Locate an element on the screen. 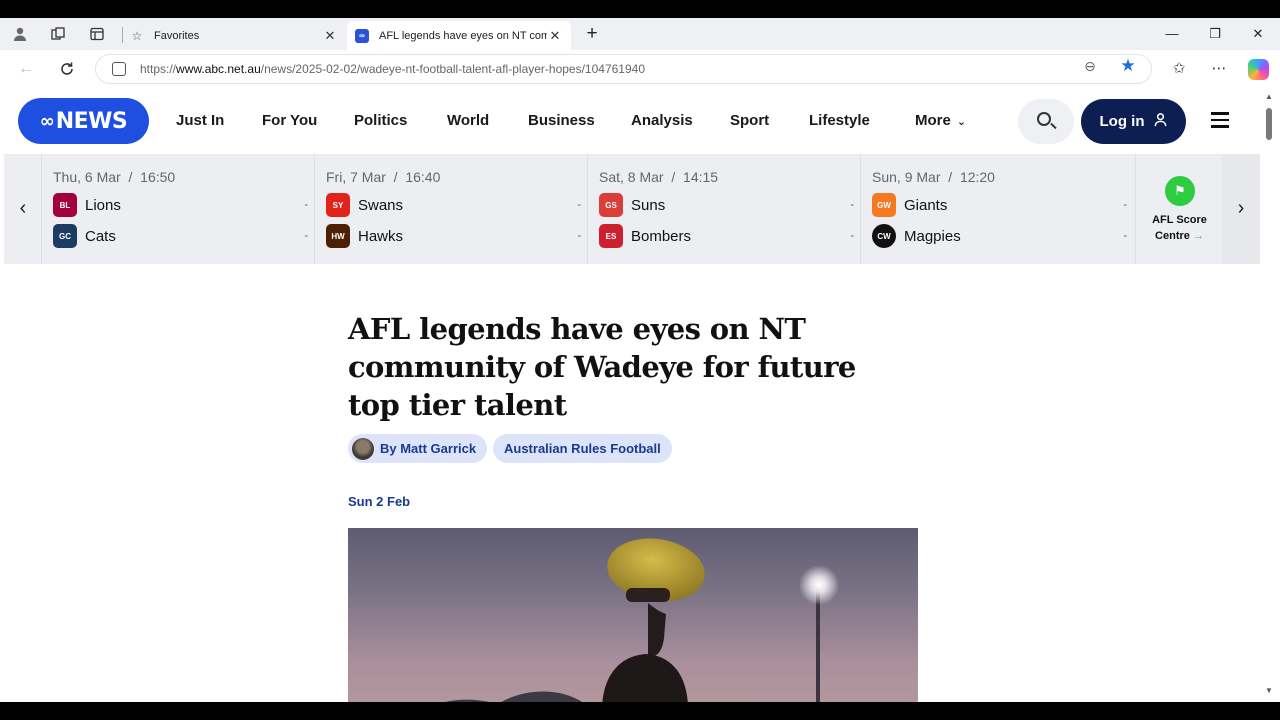 The height and width of the screenshot is (720, 1280). menu-icon is located at coordinates (1220, 120).